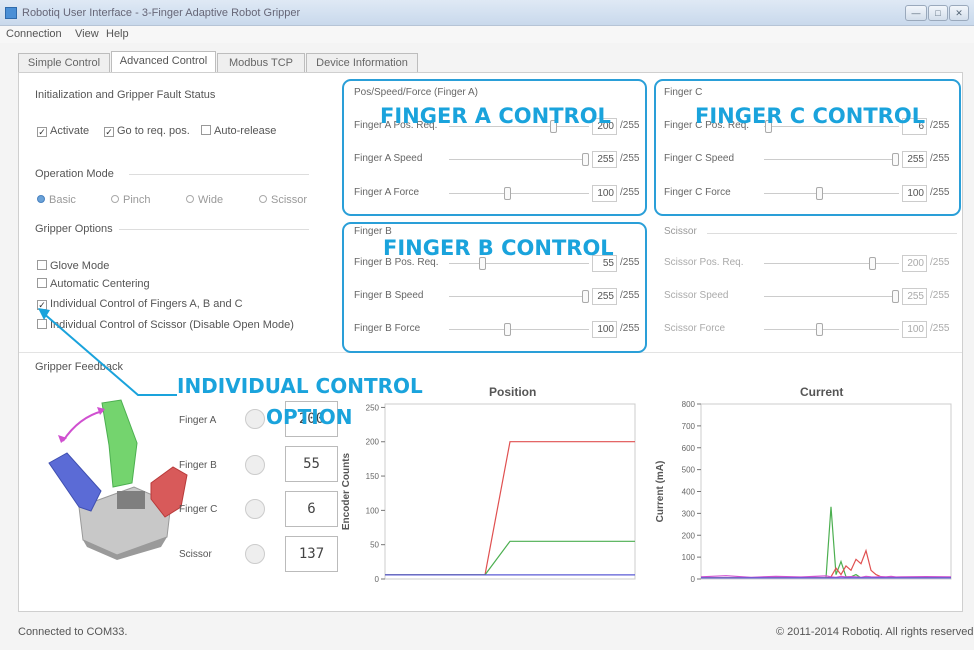 This screenshot has width=974, height=650. I want to click on current-chart: 0 100 200 300 400 500 600 700 800 Current (mA), so click(803, 492).